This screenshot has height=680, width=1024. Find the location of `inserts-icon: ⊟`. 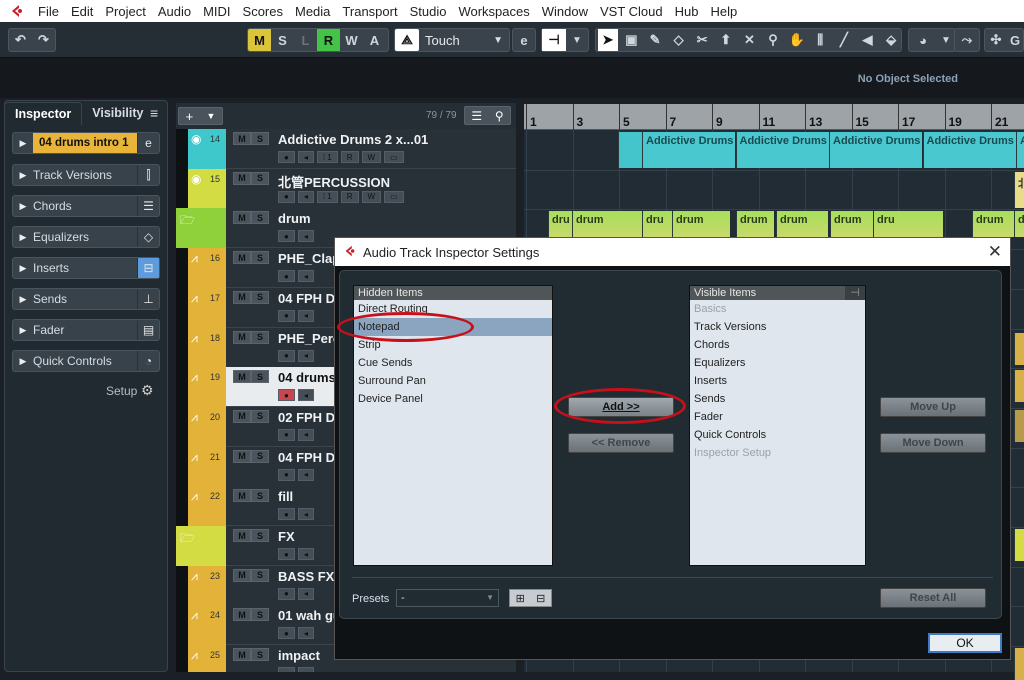

inserts-icon: ⊟ is located at coordinates (148, 268).